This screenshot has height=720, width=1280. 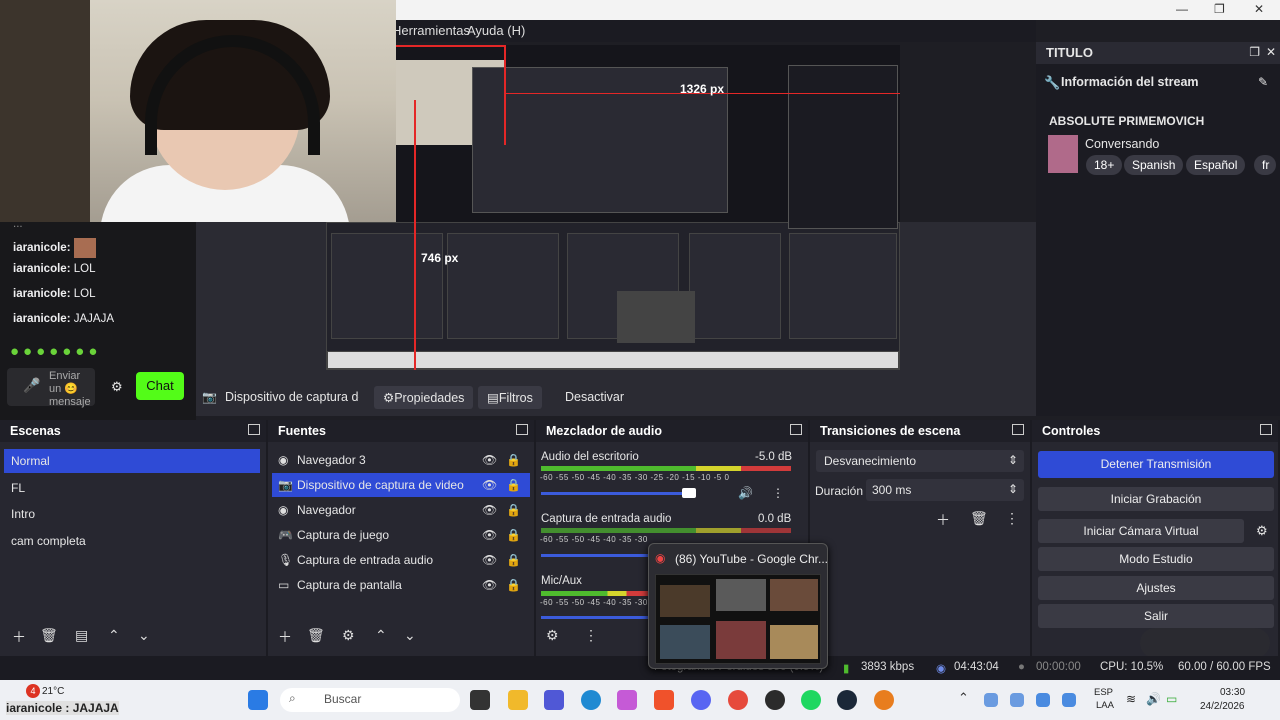 I want to click on start-recording-button: Iniciar Grabación, so click(x=1156, y=499).